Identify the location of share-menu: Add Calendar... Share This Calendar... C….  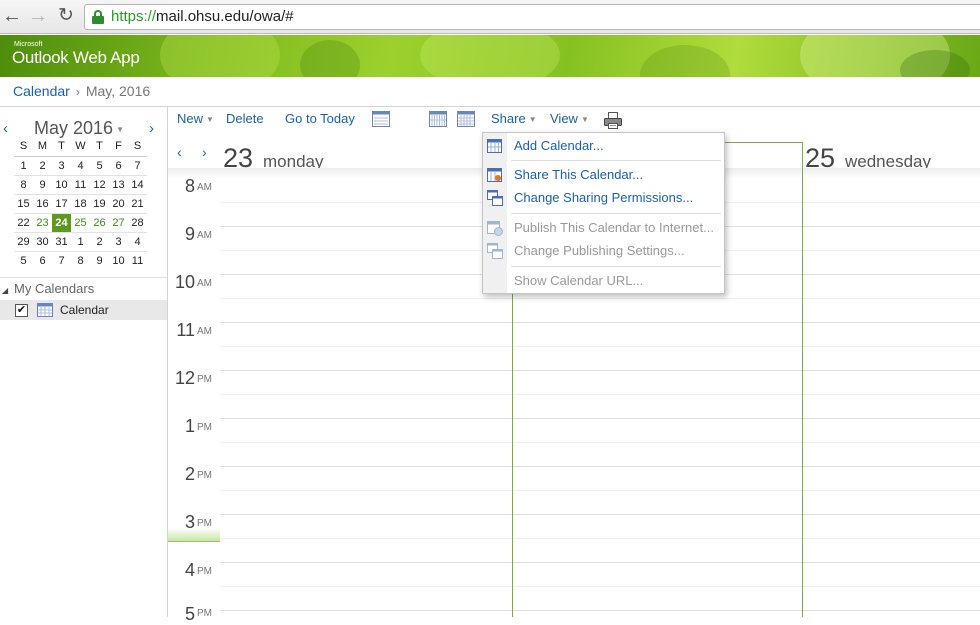
(603, 213).